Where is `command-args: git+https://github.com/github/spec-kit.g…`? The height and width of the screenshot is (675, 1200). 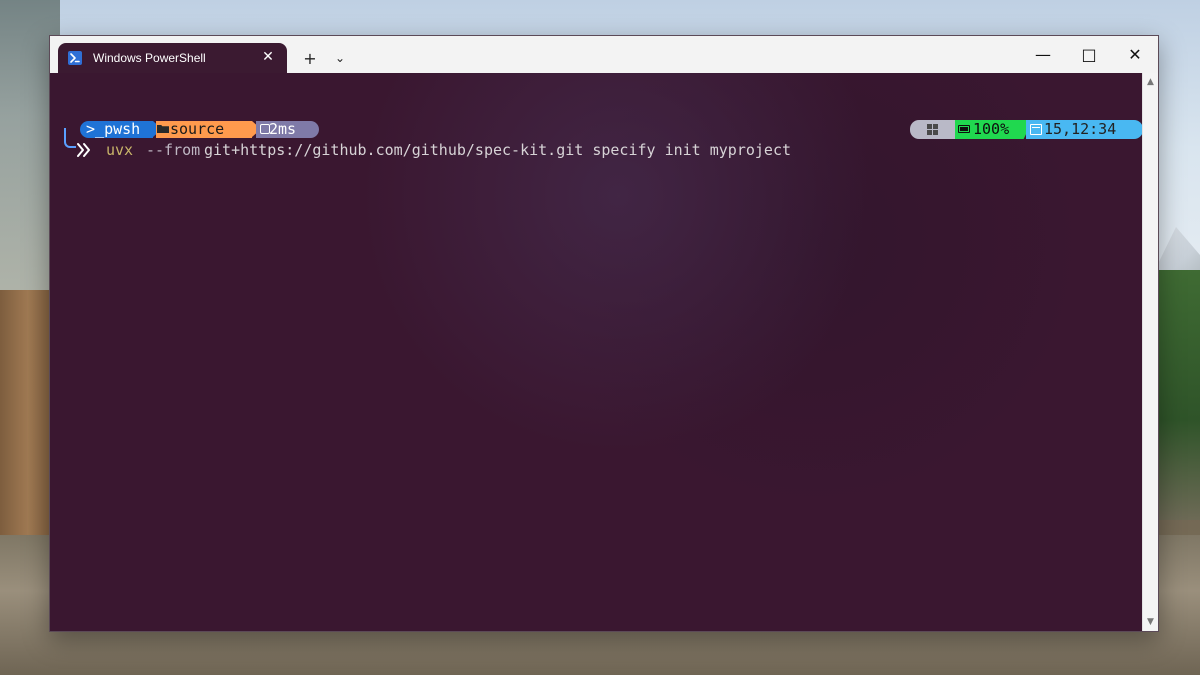 command-args: git+https://github.com/github/spec-kit.g… is located at coordinates (497, 150).